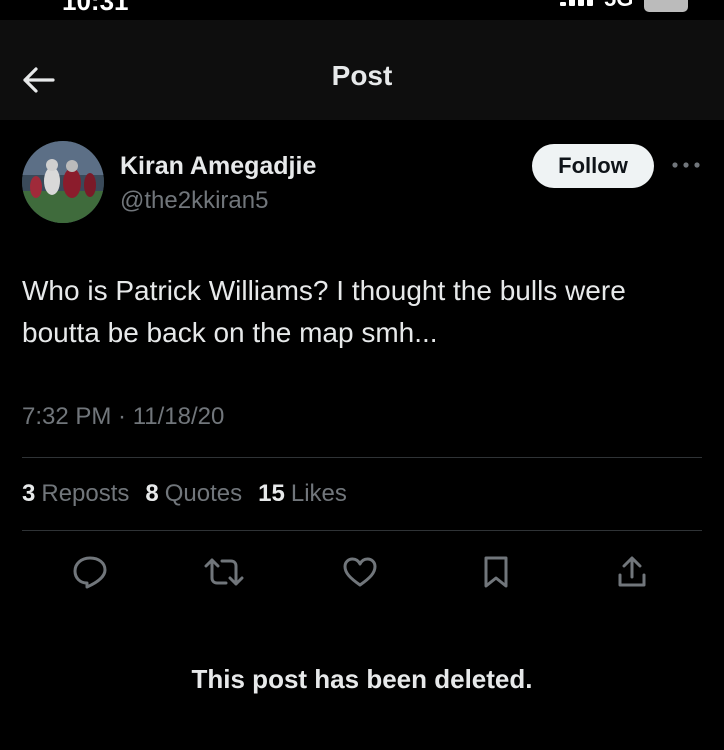  Describe the element at coordinates (362, 10) in the screenshot. I see `status-bar: 10:31 5G` at that location.